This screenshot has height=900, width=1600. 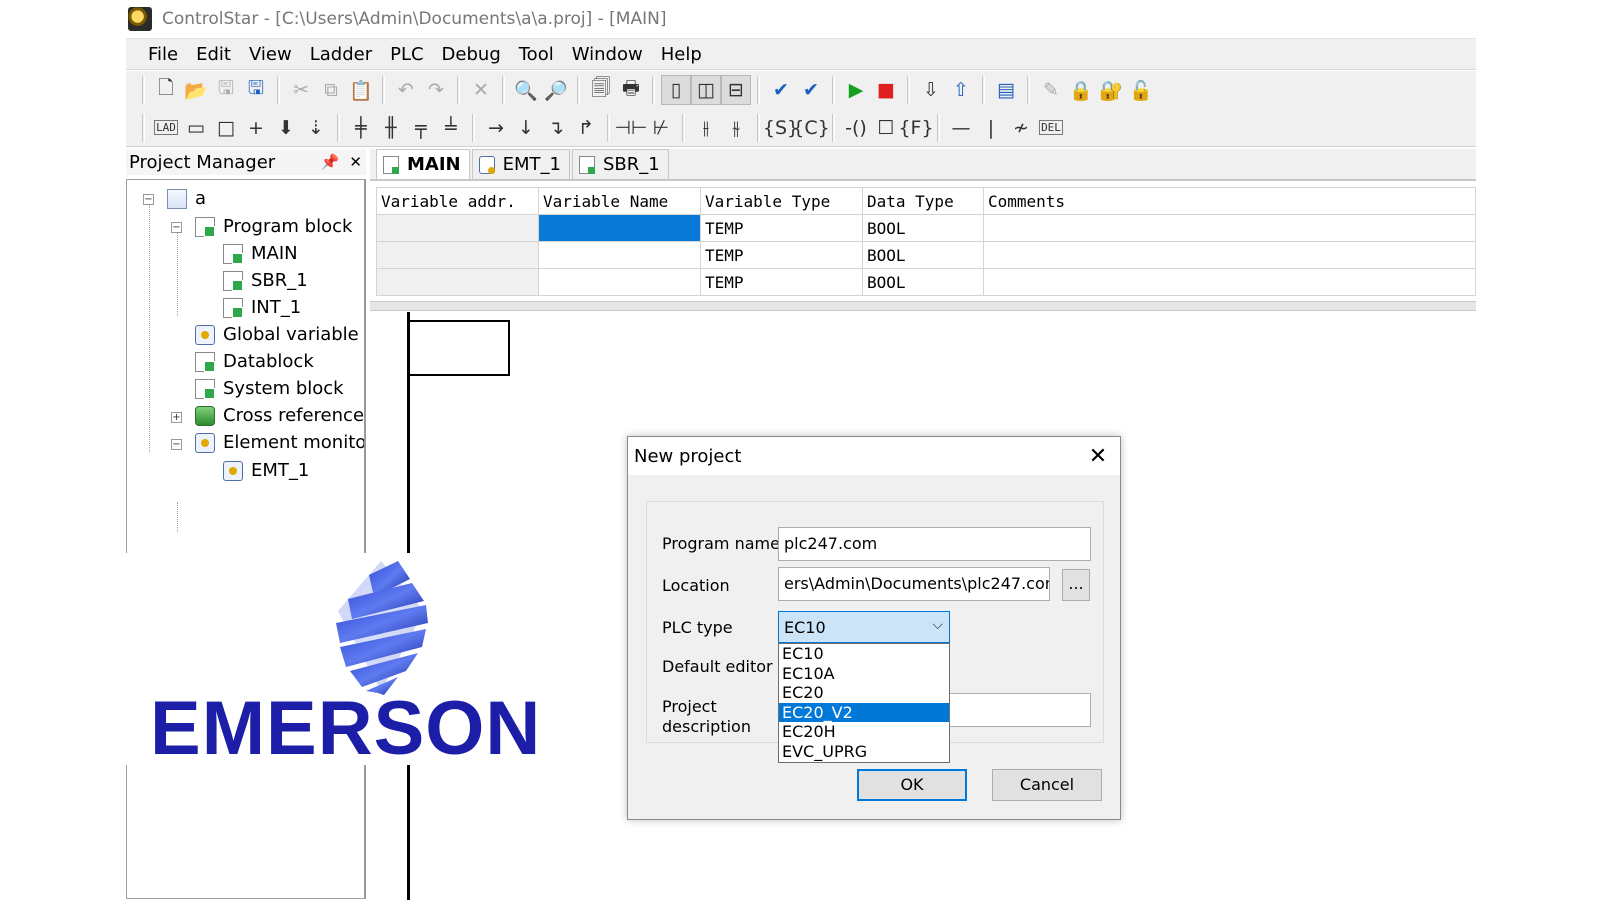 What do you see at coordinates (1021, 128) in the screenshot?
I see `delete-line-icon: ≁` at bounding box center [1021, 128].